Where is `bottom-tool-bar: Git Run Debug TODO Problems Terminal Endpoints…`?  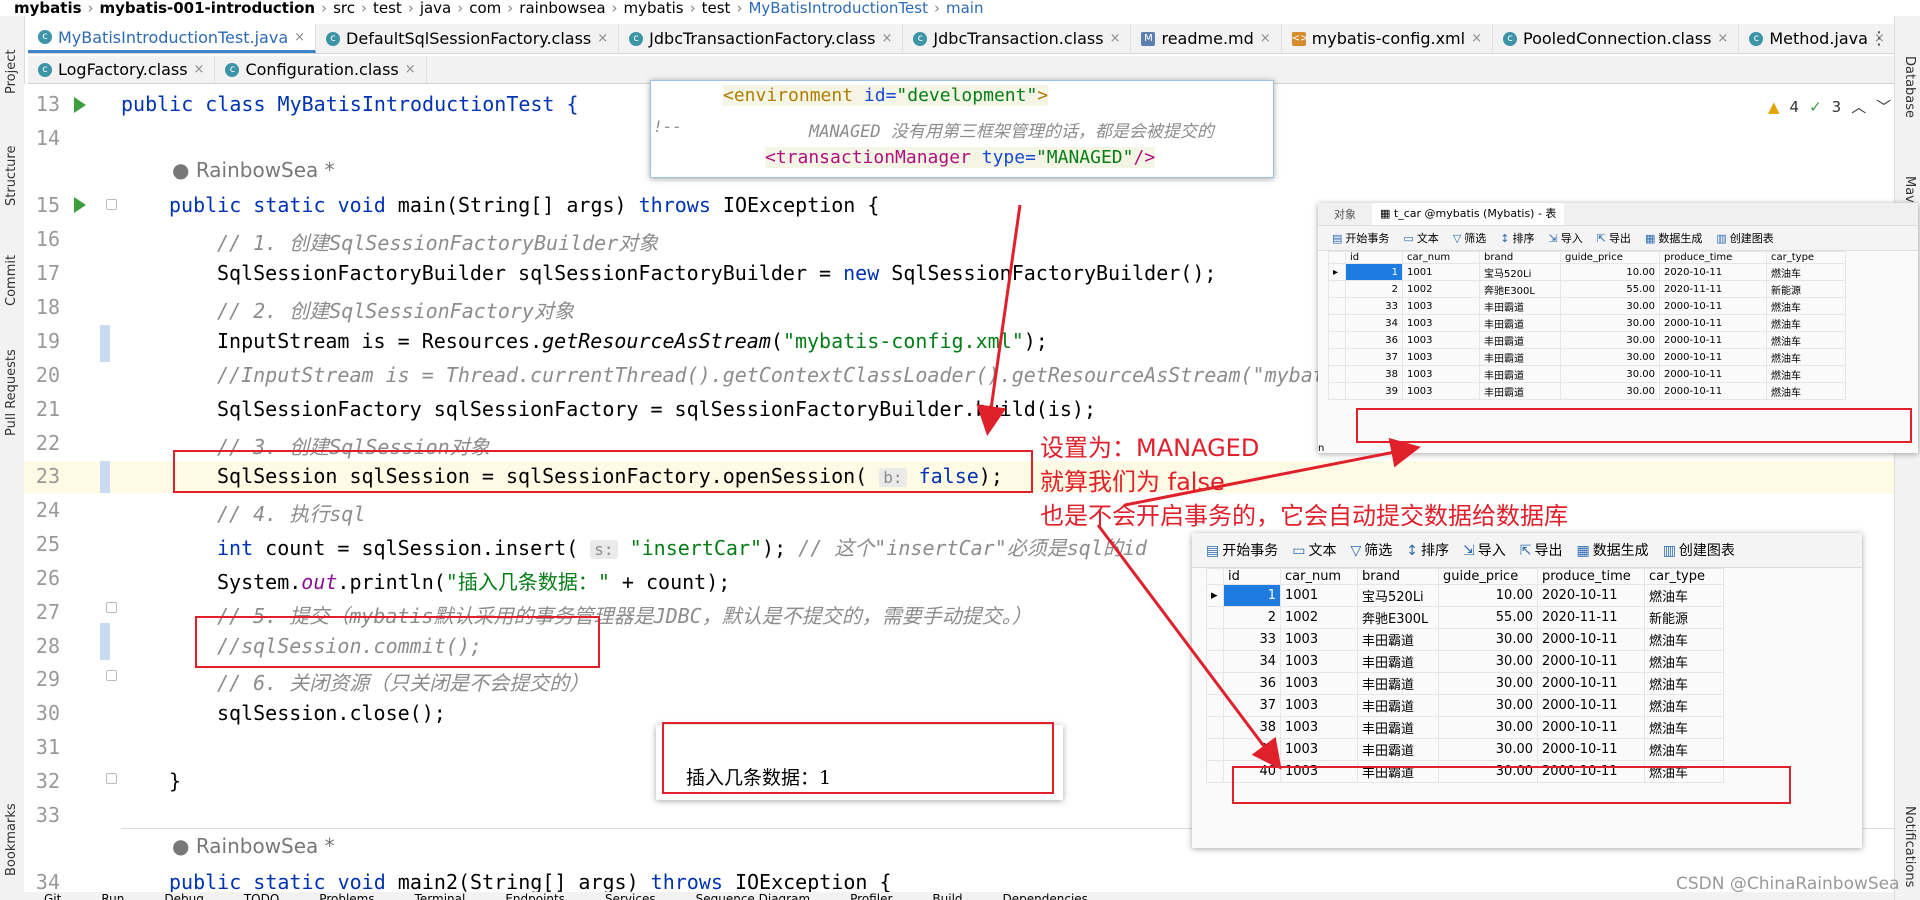 bottom-tool-bar: Git Run Debug TODO Problems Terminal Endpoints… is located at coordinates (959, 896).